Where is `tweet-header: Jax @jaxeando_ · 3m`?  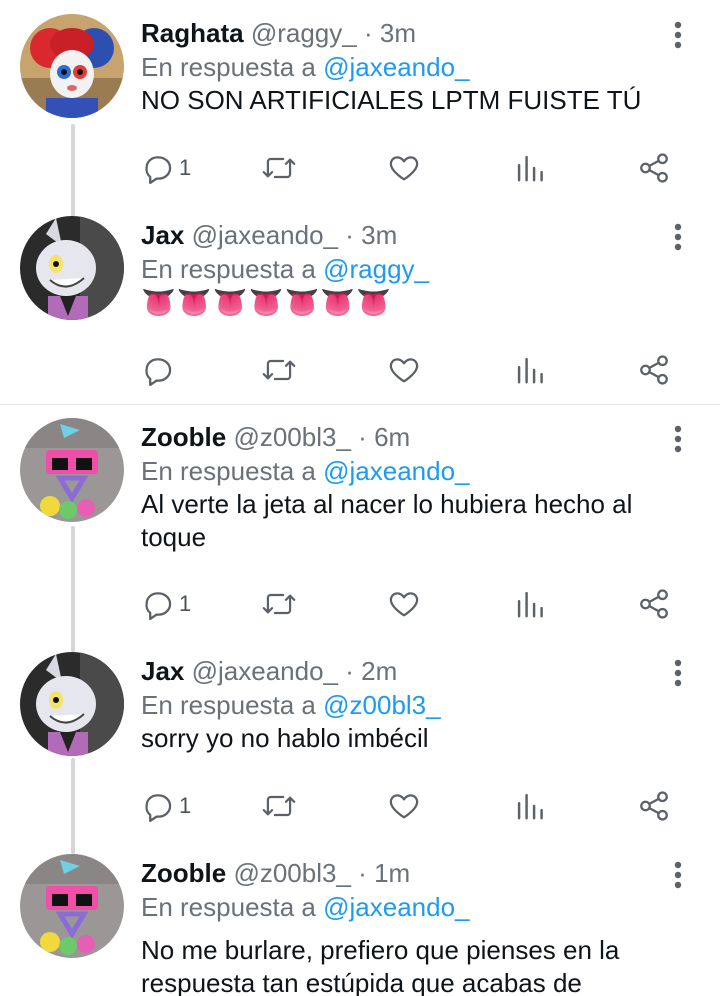
tweet-header: Jax @jaxeando_ · 3m is located at coordinates (269, 235).